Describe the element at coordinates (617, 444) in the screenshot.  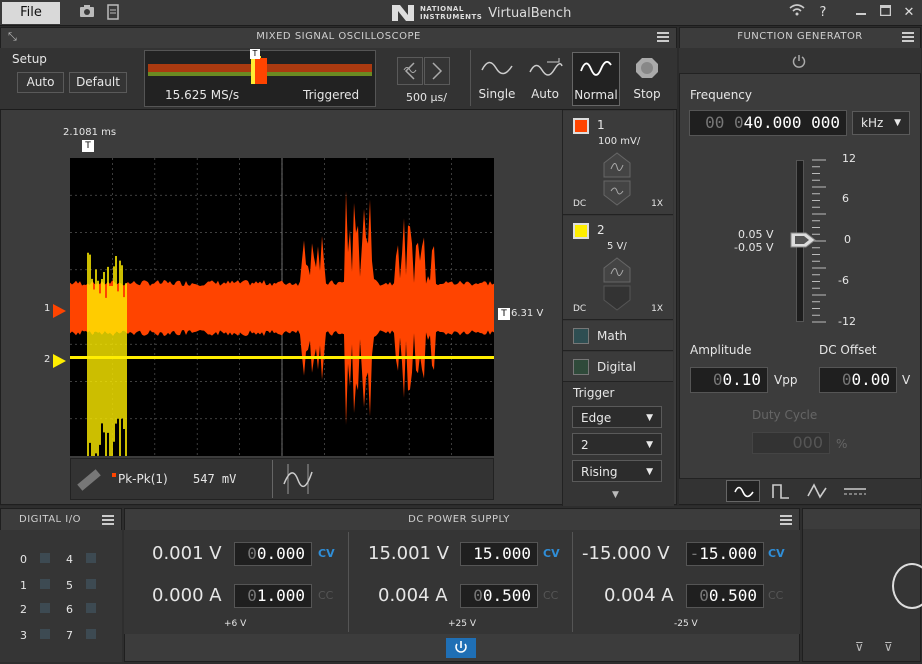
I see `trigger-source-select: 2` at that location.